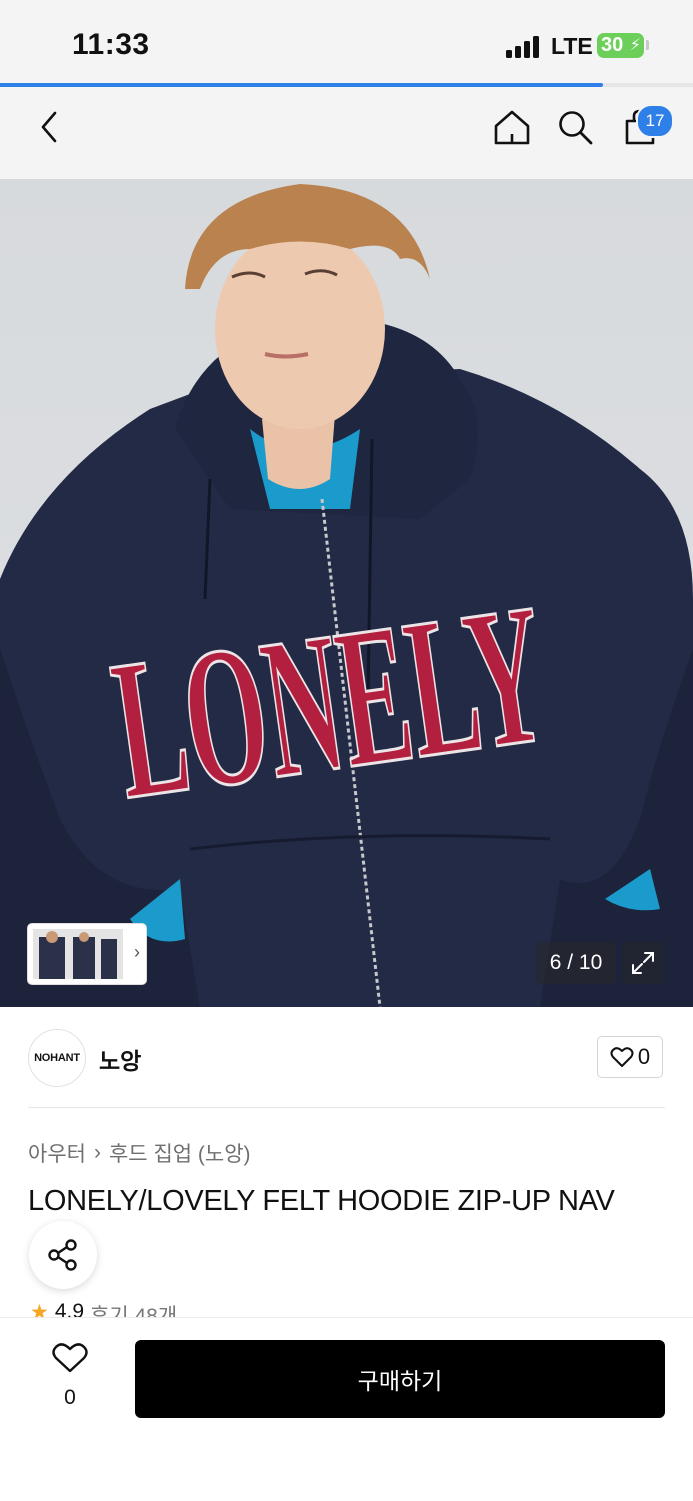 Image resolution: width=693 pixels, height=1501 pixels. I want to click on home-button, so click(512, 127).